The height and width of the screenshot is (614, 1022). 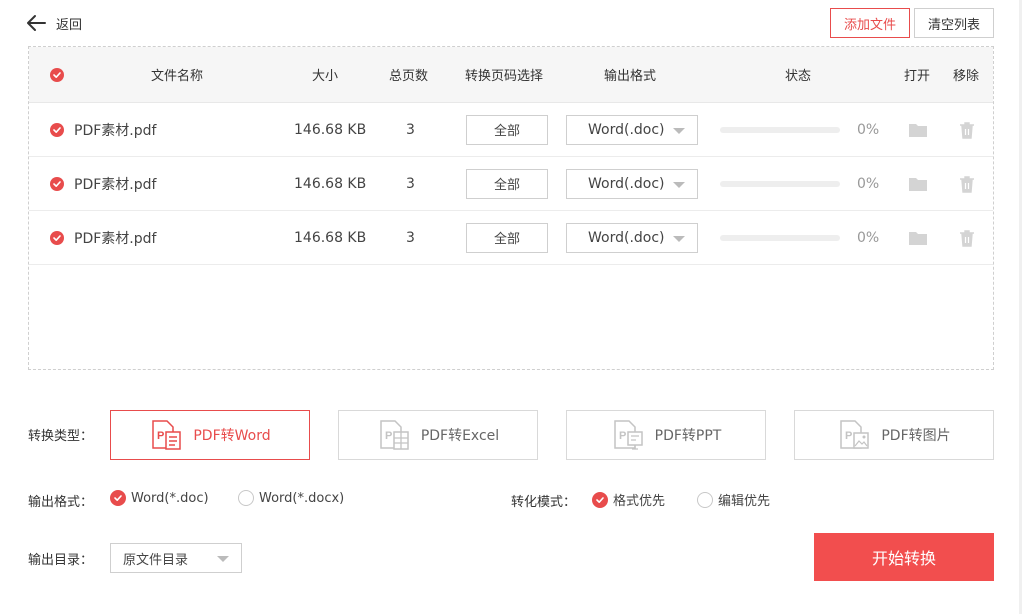 I want to click on type-pdf-to-excel: P PDF转Excel, so click(x=438, y=435).